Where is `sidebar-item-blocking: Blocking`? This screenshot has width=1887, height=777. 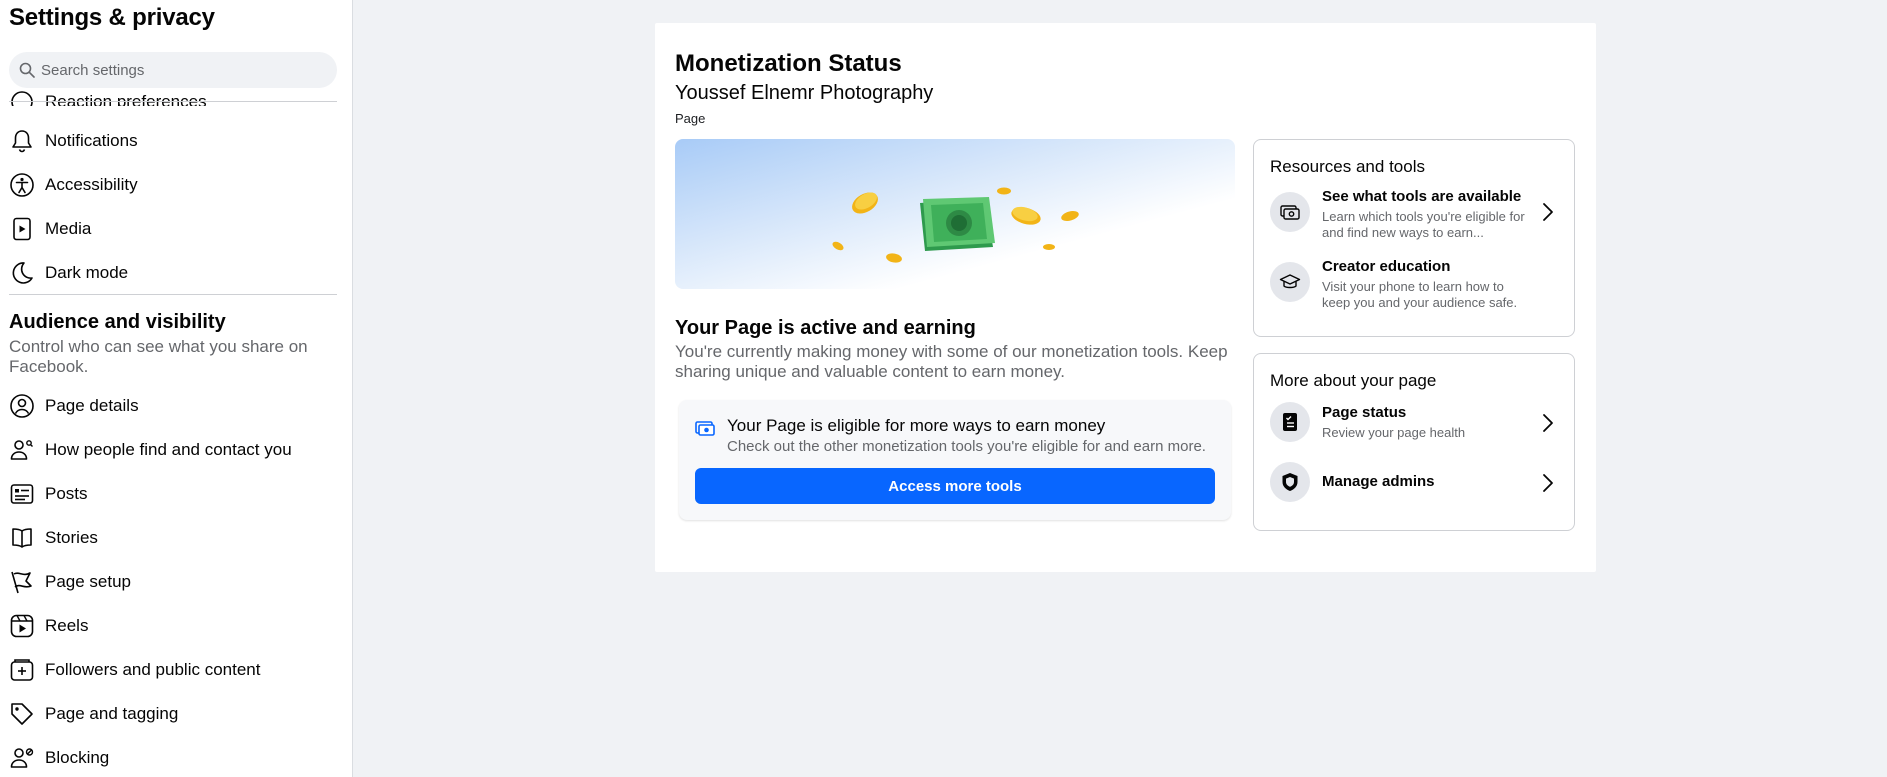
sidebar-item-blocking: Blocking is located at coordinates (176, 756).